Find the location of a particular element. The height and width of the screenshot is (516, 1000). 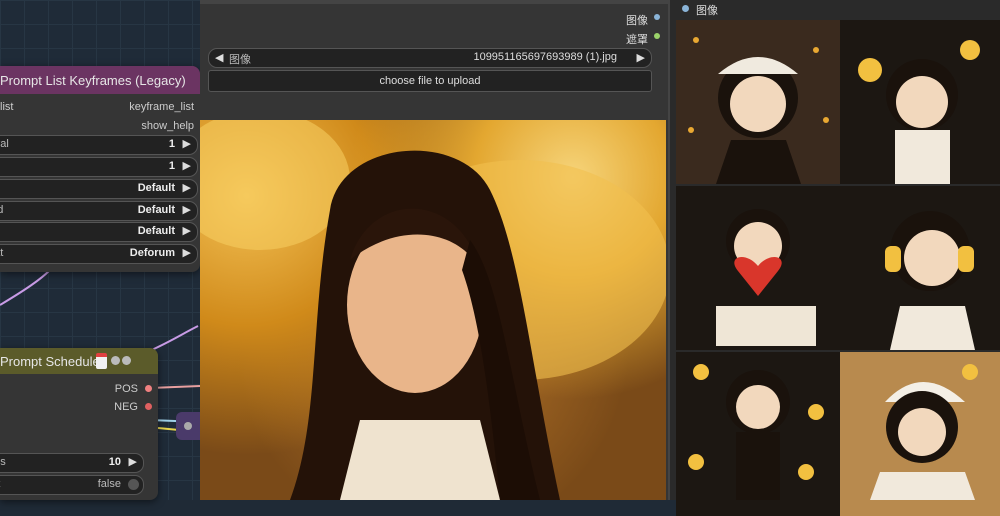

node-title: Prompt Schedule is located at coordinates (50, 361).